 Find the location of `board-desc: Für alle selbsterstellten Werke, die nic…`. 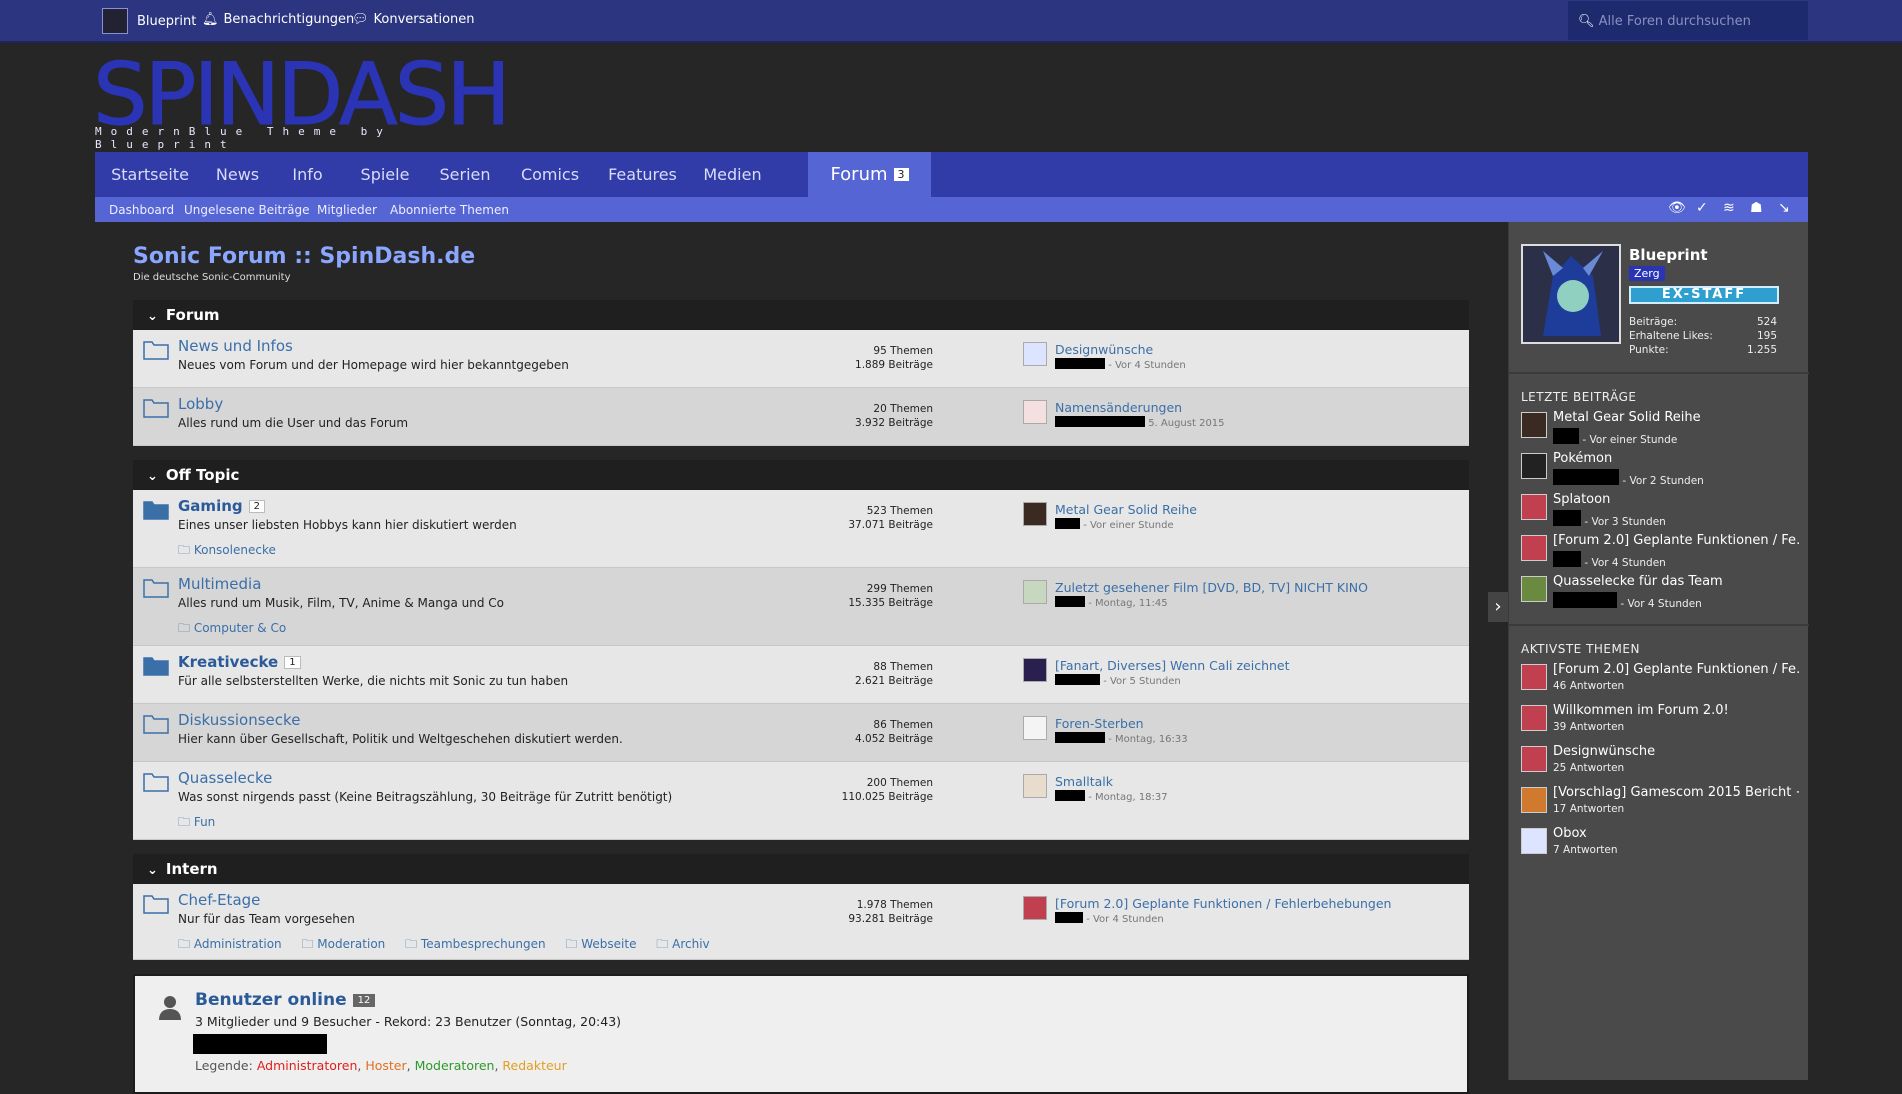

board-desc: Für alle selbsterstellten Werke, die nic… is located at coordinates (373, 681).